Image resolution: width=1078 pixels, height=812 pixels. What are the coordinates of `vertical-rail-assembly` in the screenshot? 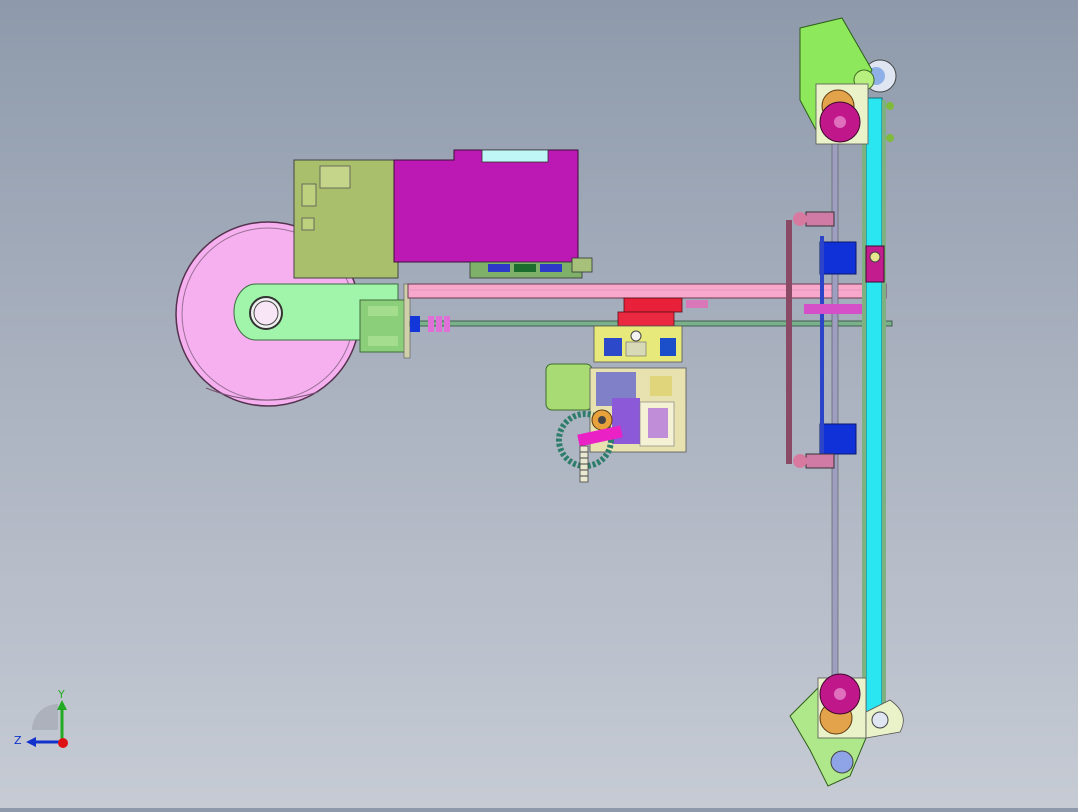 It's located at (836, 413).